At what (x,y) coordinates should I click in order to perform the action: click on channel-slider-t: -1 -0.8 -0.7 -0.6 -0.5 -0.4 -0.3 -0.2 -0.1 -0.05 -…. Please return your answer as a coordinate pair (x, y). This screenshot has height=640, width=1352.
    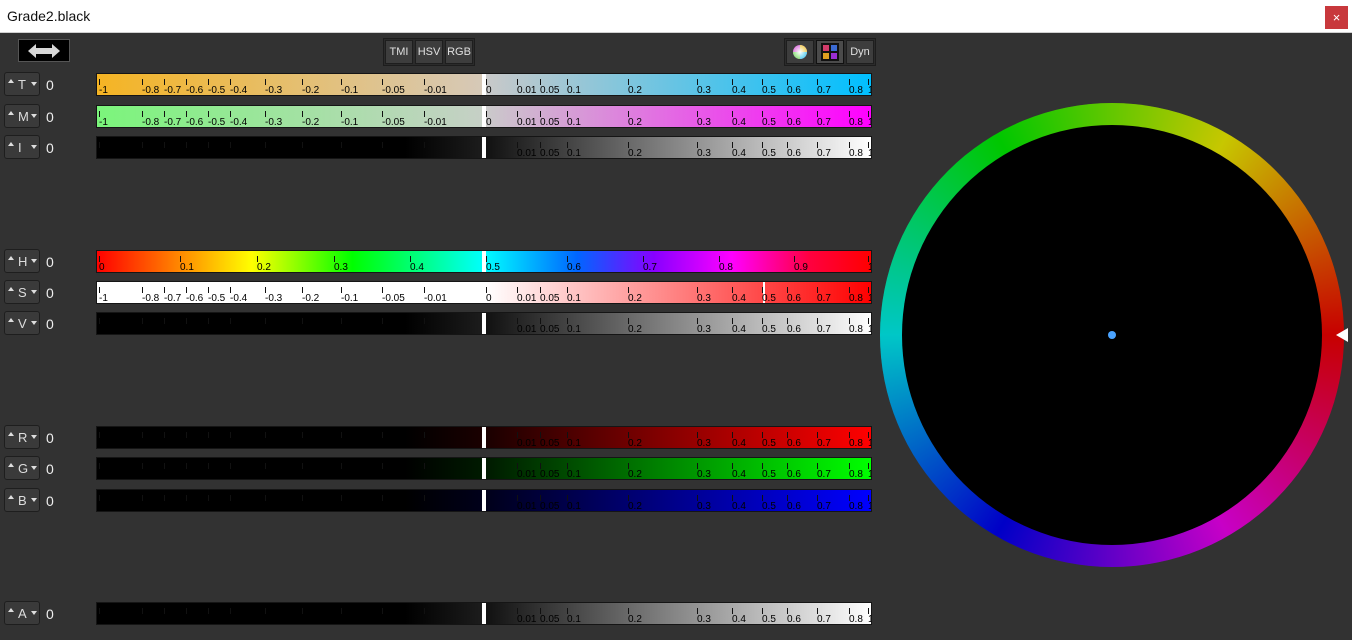
    Looking at the image, I should click on (484, 84).